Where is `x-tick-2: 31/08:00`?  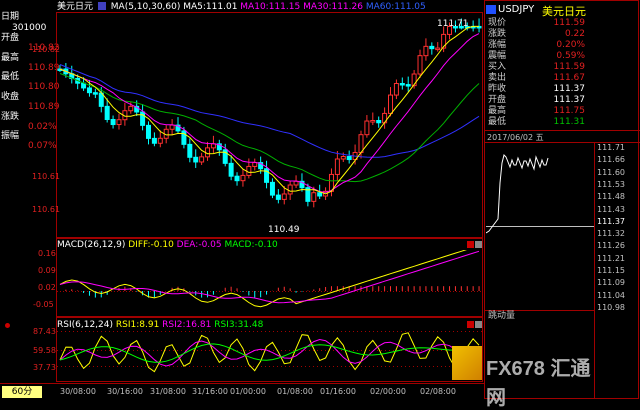 x-tick-2: 31/08:00 is located at coordinates (168, 391).